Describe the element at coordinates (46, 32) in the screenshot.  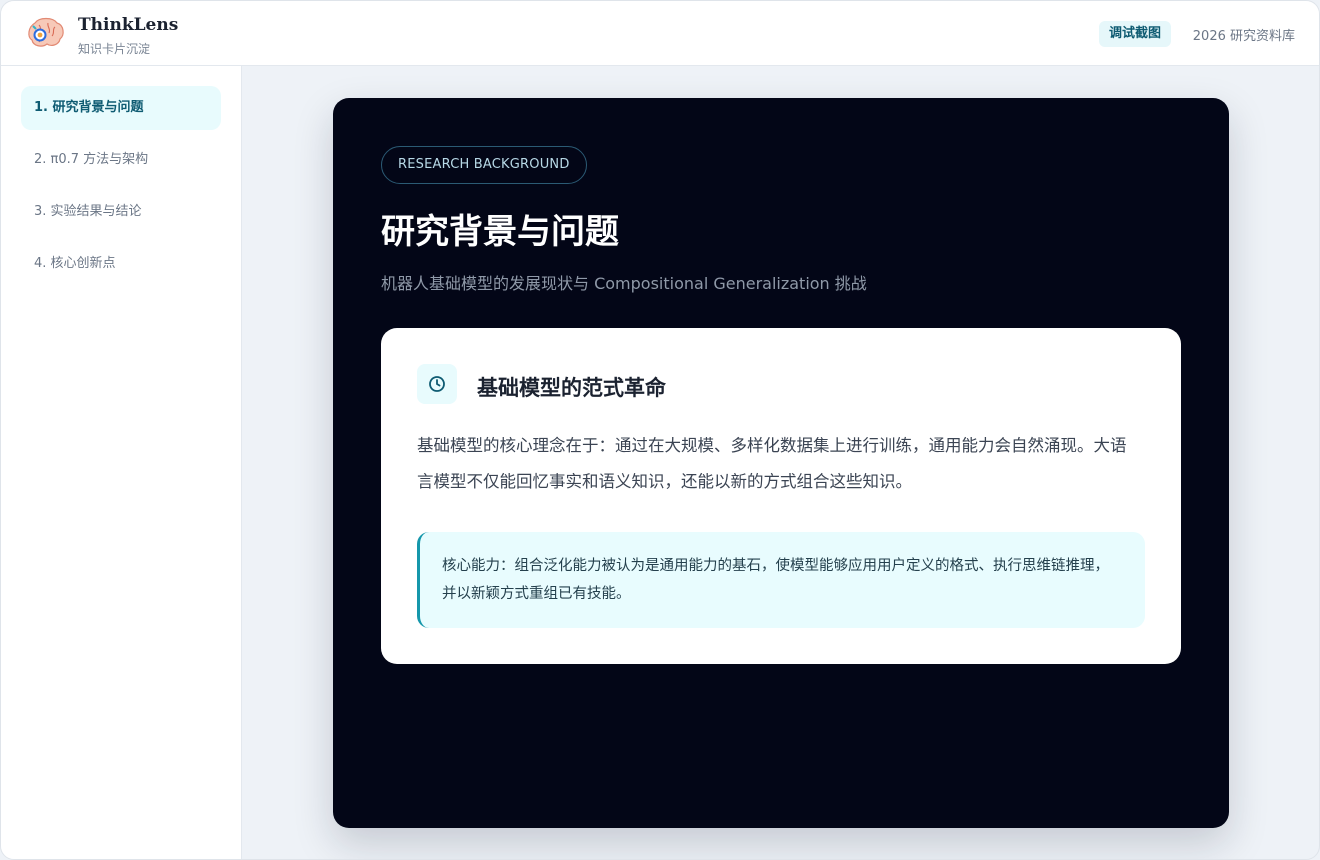
I see `brain-logo-icon` at that location.